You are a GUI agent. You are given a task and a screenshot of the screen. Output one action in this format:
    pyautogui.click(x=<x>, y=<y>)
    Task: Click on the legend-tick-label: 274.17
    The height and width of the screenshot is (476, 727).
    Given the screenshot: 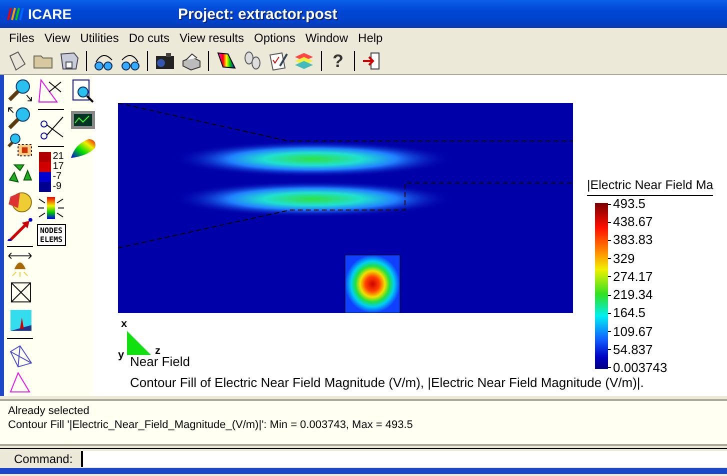 What is the action you would take?
    pyautogui.click(x=633, y=277)
    